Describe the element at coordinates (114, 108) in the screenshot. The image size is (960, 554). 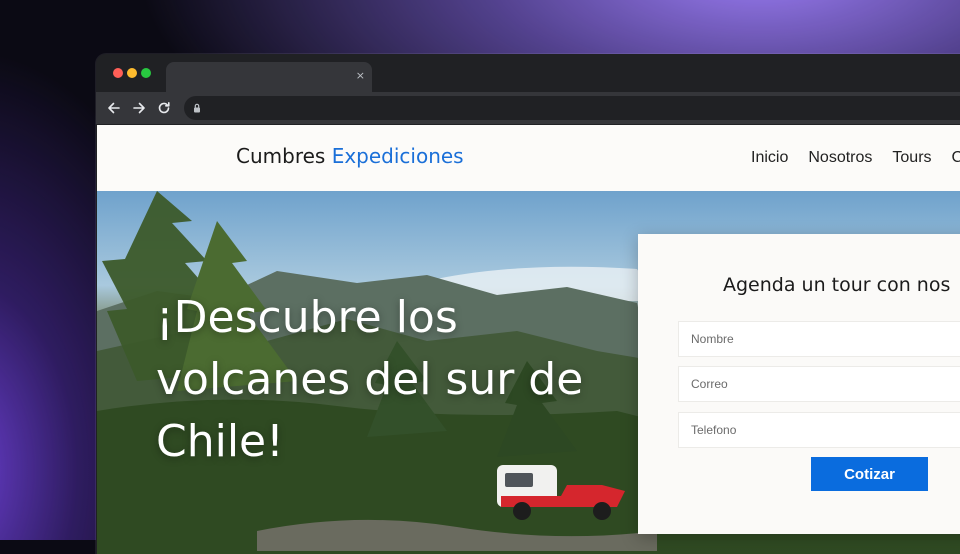
I see `back-arrow-icon` at that location.